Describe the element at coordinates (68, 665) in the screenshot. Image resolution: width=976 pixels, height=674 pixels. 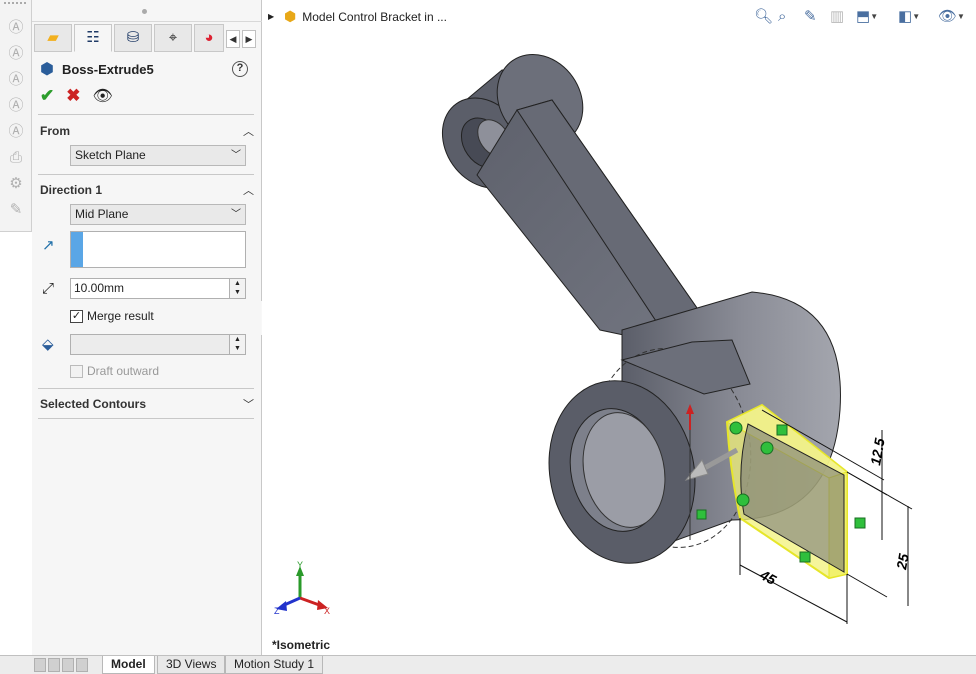
I see `next-tab-icon` at that location.